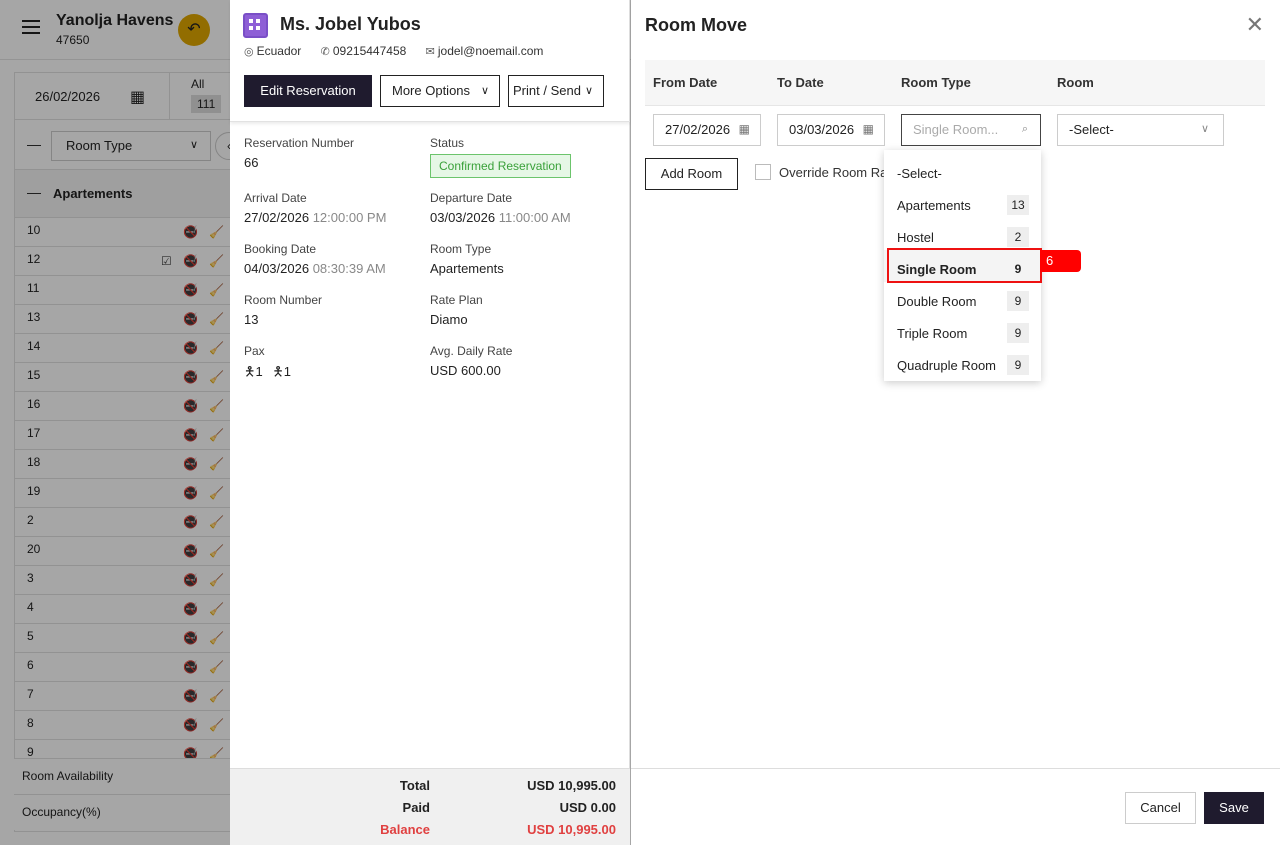  What do you see at coordinates (308, 91) in the screenshot?
I see `edit-reservation-button: Edit Reservation` at bounding box center [308, 91].